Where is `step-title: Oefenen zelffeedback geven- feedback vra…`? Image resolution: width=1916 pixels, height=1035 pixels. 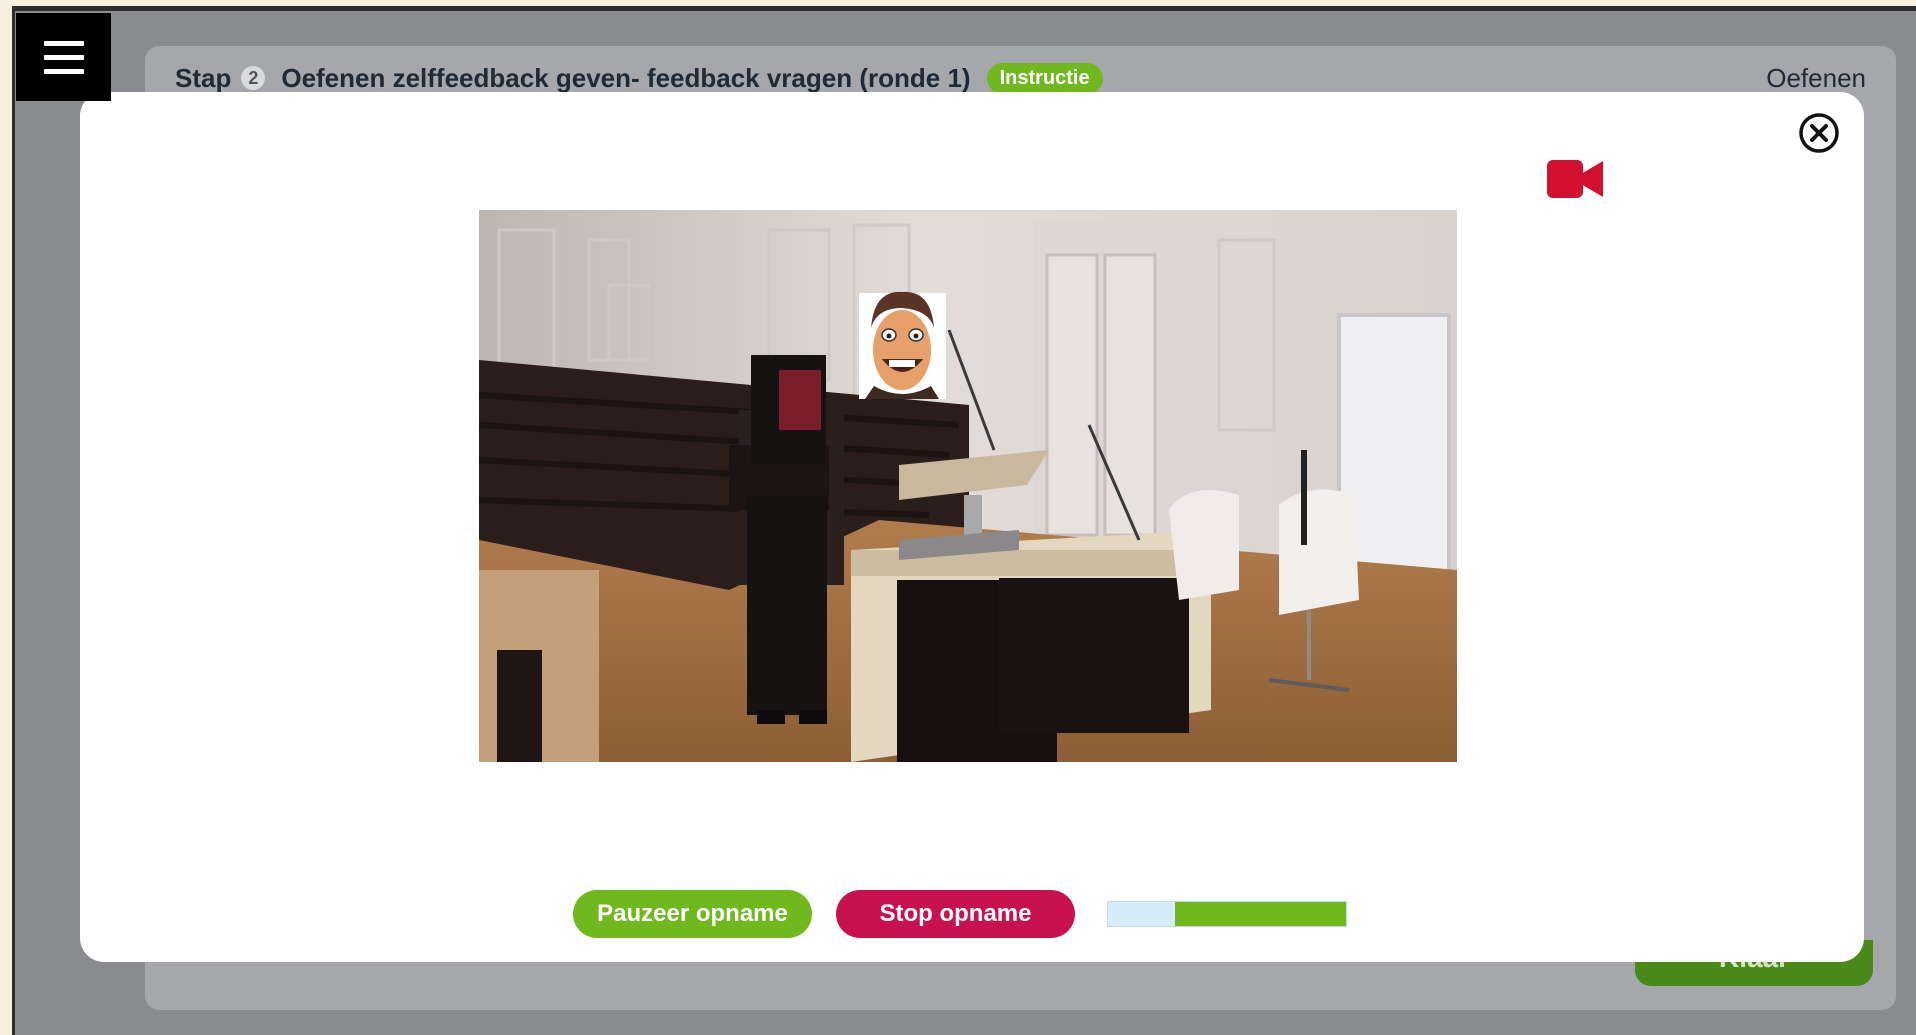 step-title: Oefenen zelffeedback geven- feedback vra… is located at coordinates (626, 77).